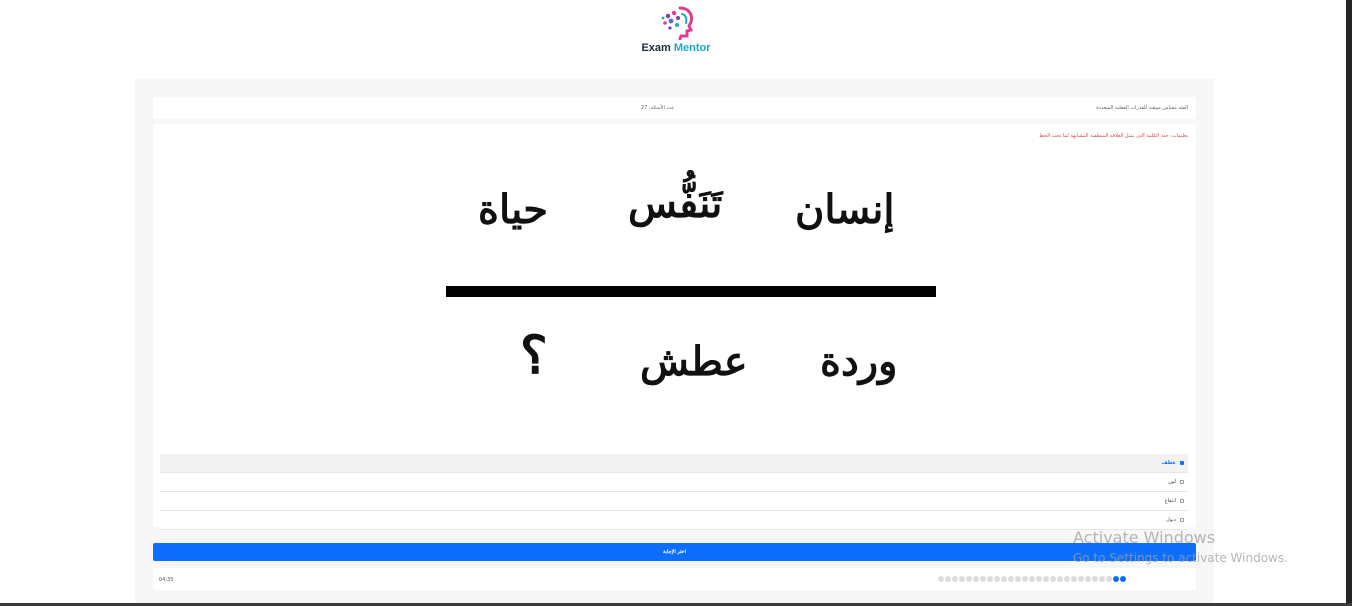 This screenshot has width=1352, height=606. Describe the element at coordinates (674, 501) in the screenshot. I see `answer-option: انتقاع` at that location.